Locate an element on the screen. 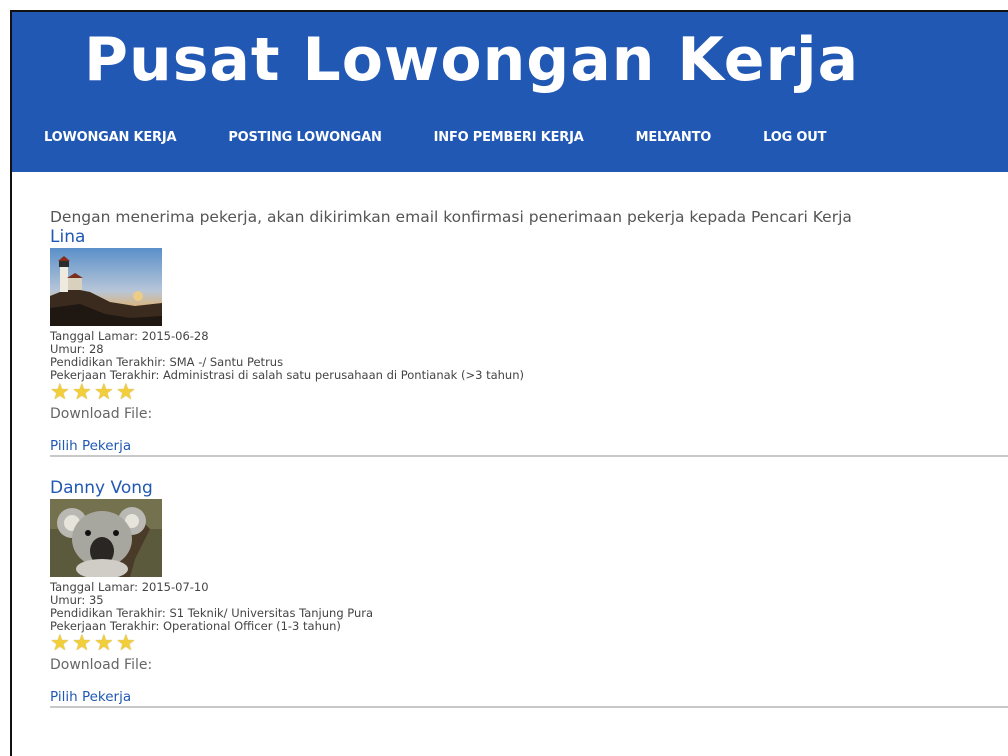 This screenshot has height=756, width=1008. applicant-name-link: Lina is located at coordinates (529, 237).